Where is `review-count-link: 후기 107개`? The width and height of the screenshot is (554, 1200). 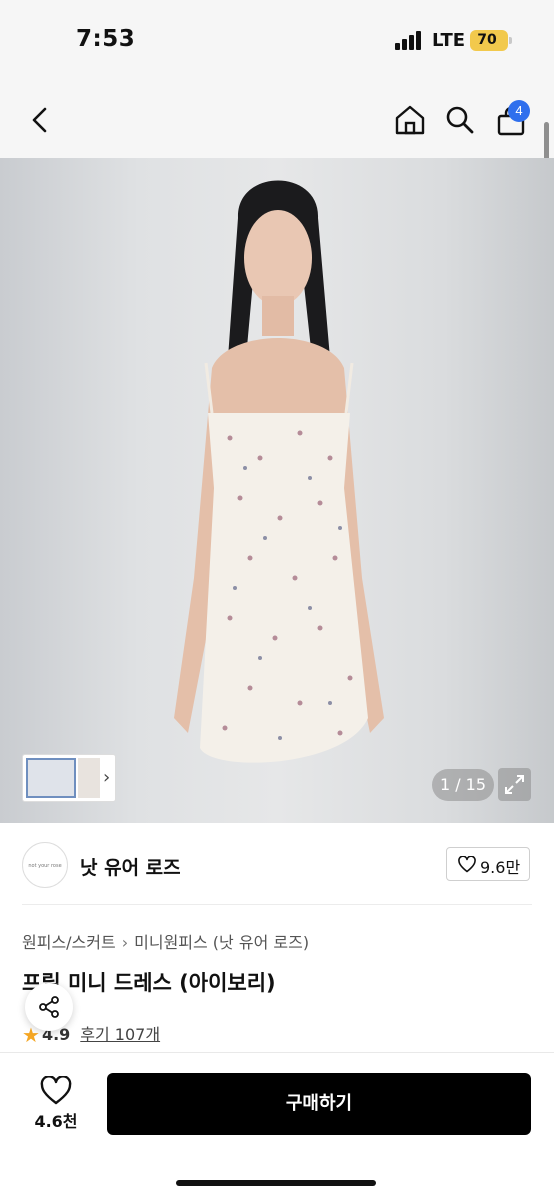
review-count-link: 후기 107개 is located at coordinates (120, 1034).